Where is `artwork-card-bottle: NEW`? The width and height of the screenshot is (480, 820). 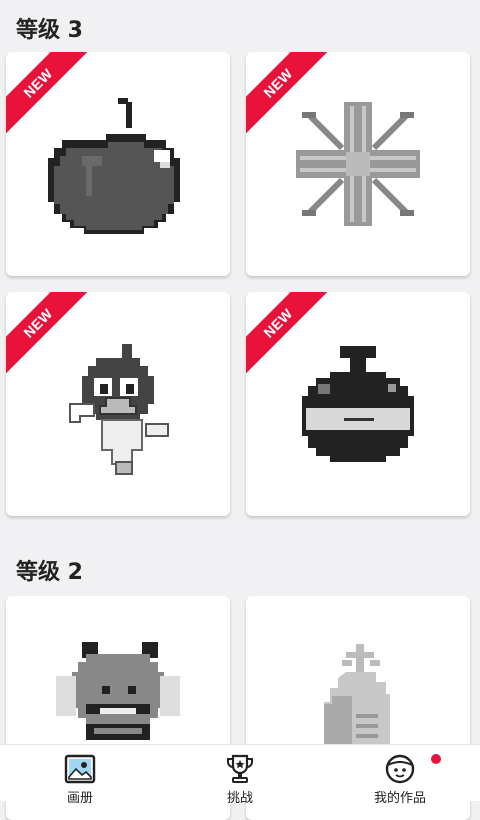 artwork-card-bottle: NEW is located at coordinates (358, 404).